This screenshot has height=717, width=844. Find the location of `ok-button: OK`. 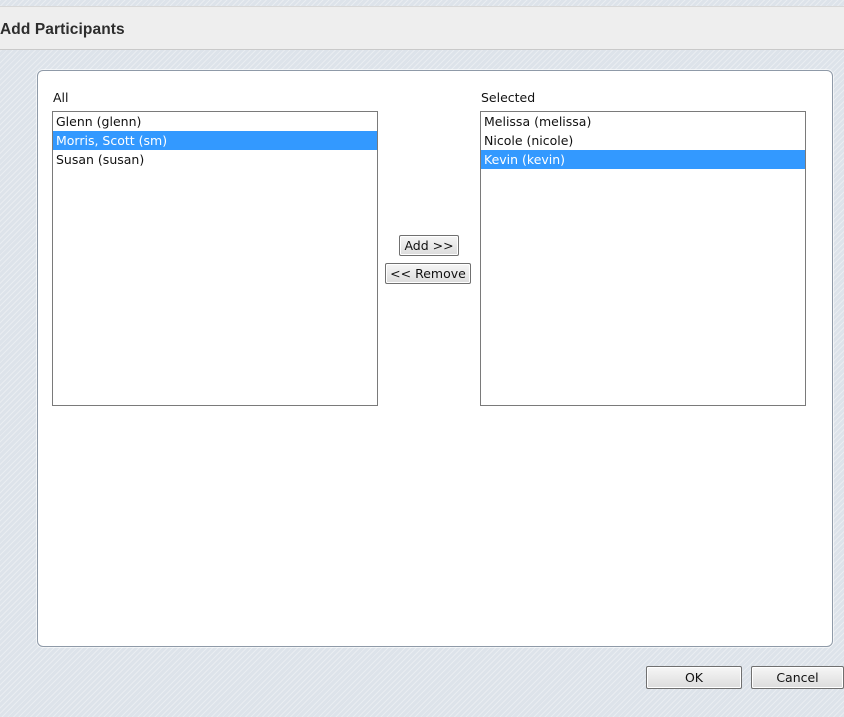

ok-button: OK is located at coordinates (694, 677).